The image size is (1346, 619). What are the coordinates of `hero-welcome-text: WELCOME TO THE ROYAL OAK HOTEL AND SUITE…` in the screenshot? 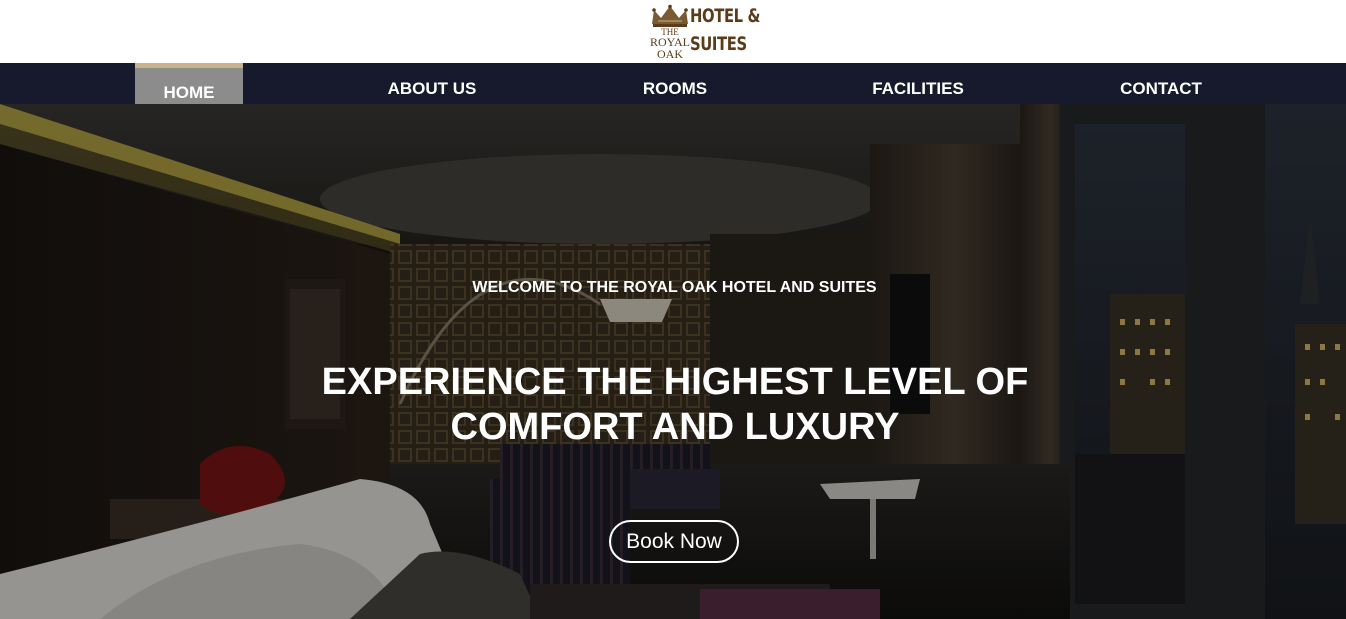 It's located at (674, 287).